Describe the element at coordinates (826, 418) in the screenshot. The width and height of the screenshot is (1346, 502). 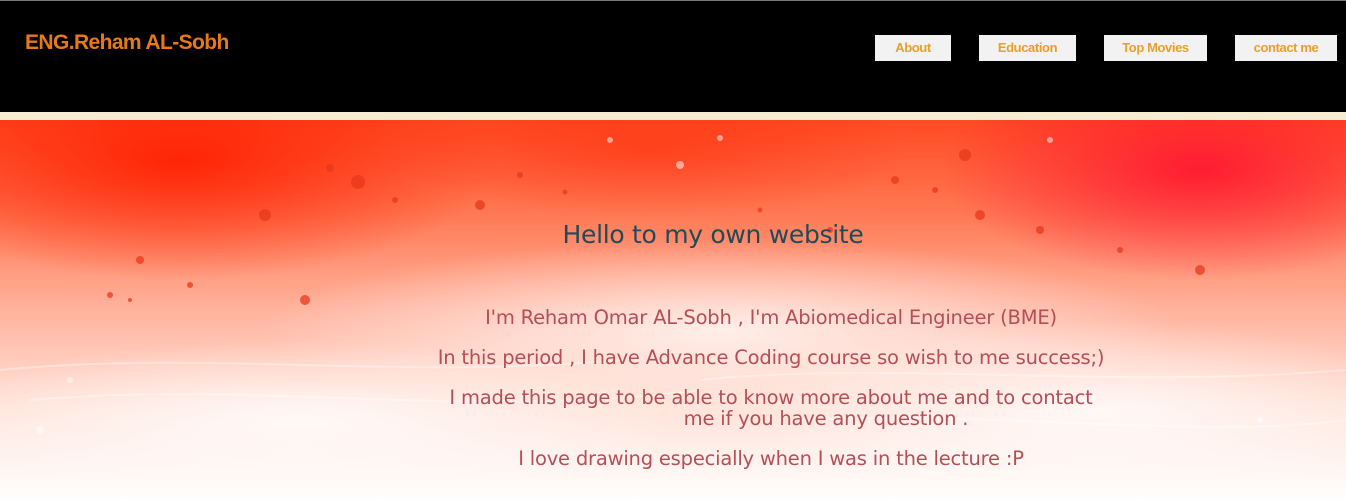
I see `intro-line-purpose-part2: me if you have any question .` at that location.